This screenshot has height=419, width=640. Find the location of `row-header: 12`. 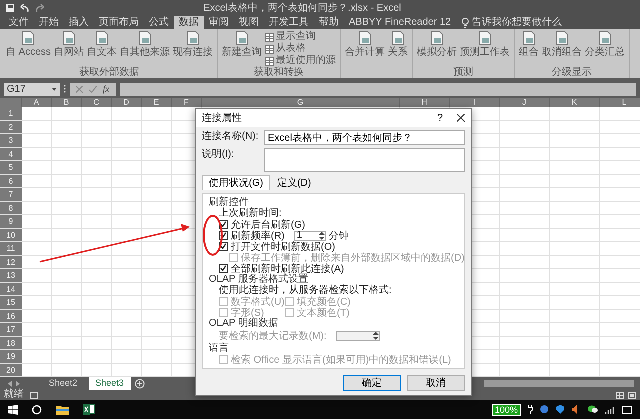

row-header: 12 is located at coordinates (11, 262).